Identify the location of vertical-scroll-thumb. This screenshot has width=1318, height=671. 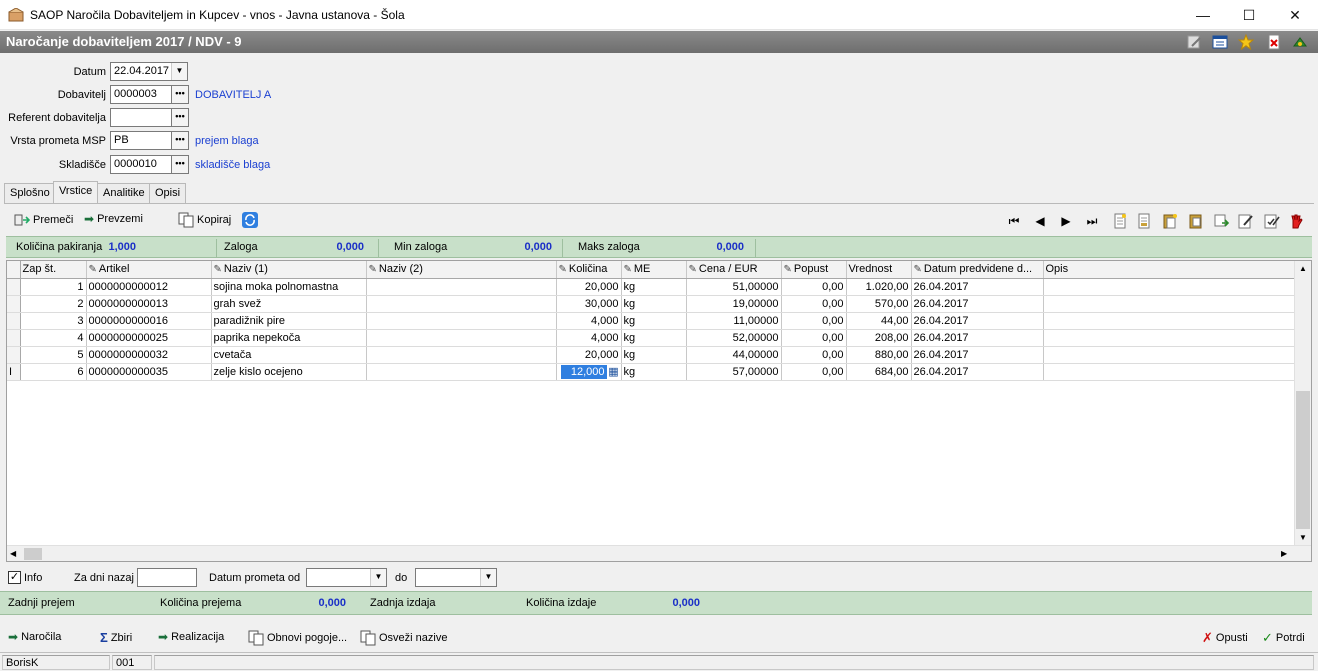
(1303, 460).